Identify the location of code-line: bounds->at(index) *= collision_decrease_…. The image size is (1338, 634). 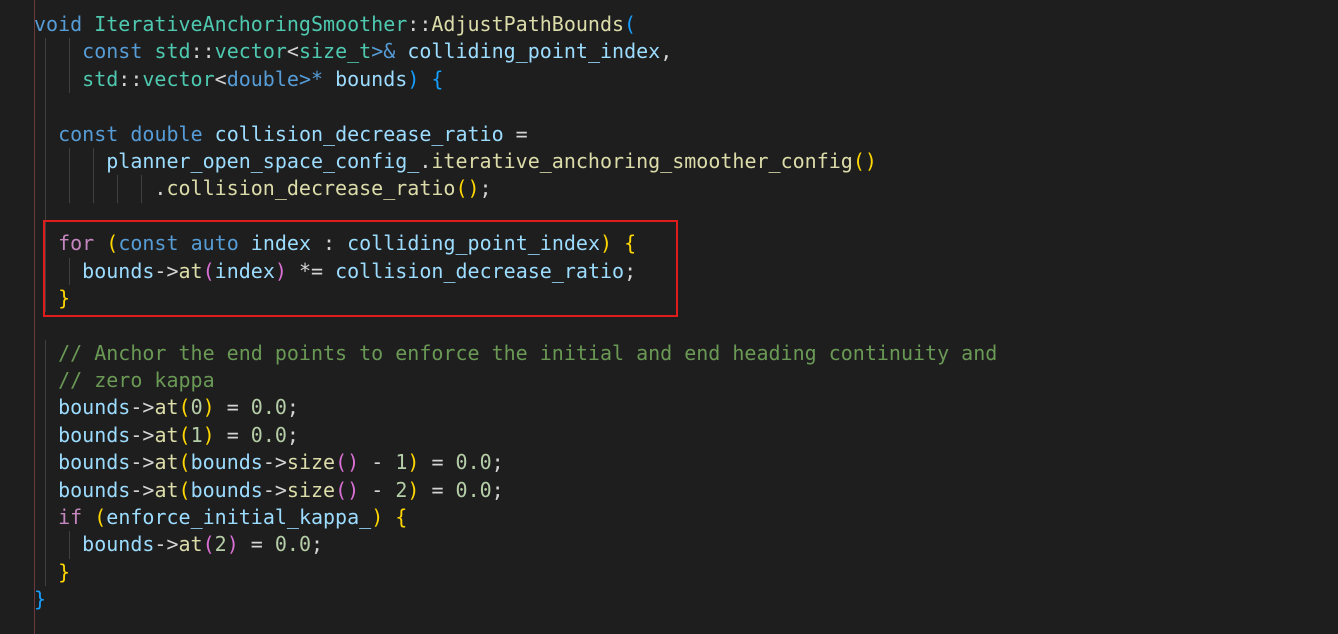
(515, 271).